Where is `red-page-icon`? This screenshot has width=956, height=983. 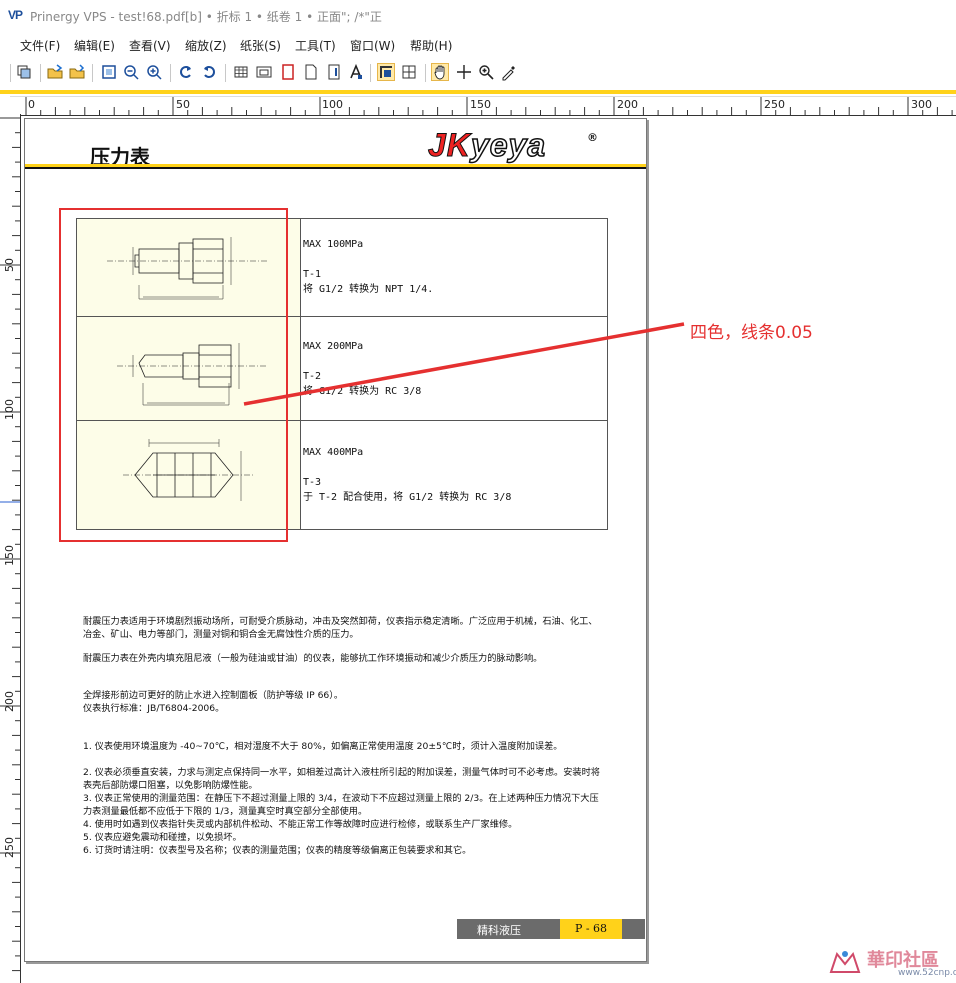
red-page-icon is located at coordinates (288, 72).